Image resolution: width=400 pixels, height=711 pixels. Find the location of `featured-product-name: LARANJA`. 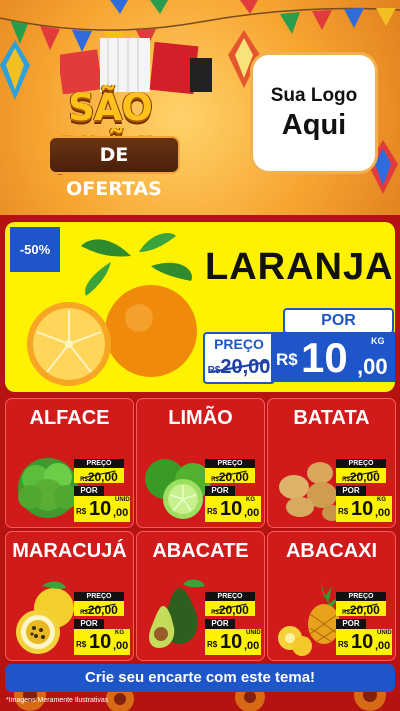

featured-product-name: LARANJA is located at coordinates (299, 267).